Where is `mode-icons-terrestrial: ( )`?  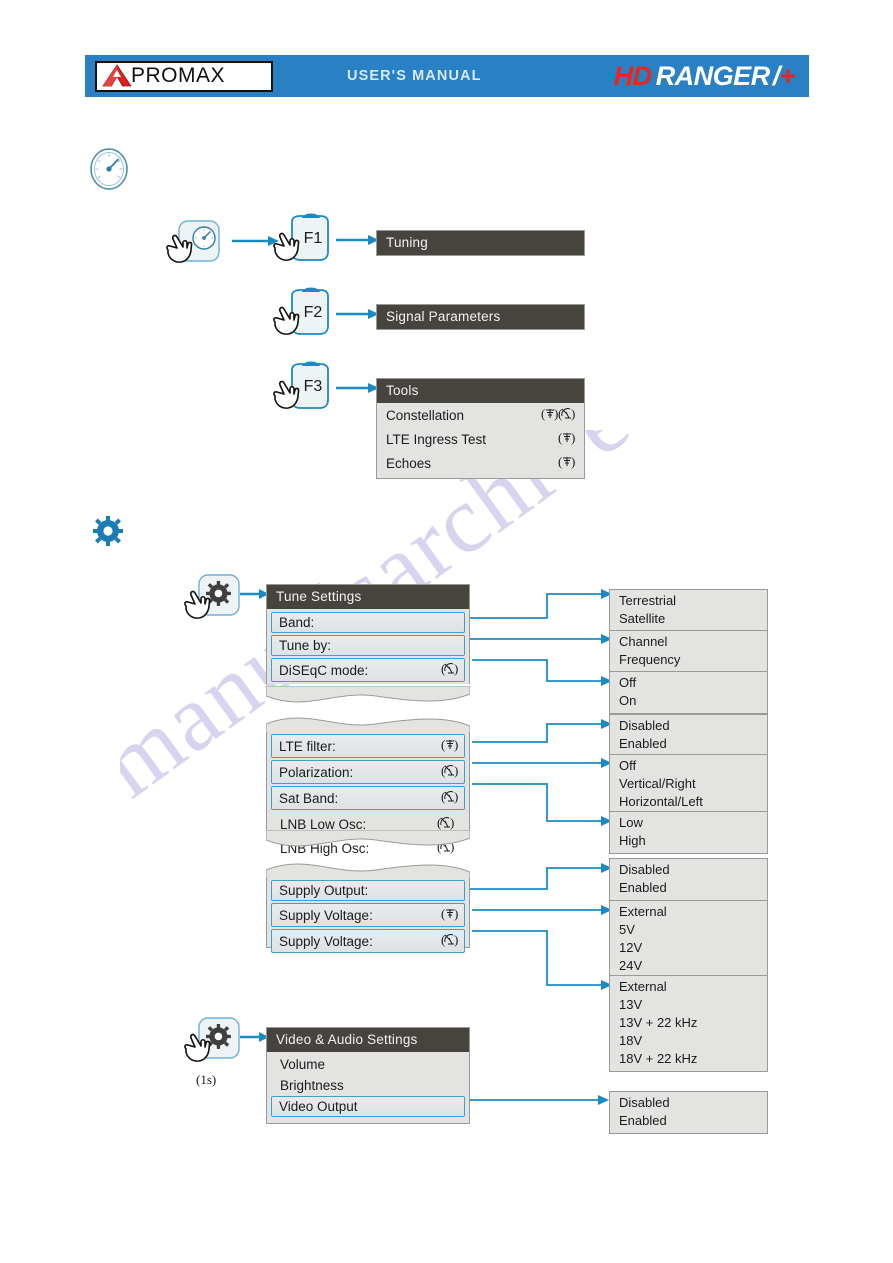
mode-icons-terrestrial: ( ) is located at coordinates (566, 439).